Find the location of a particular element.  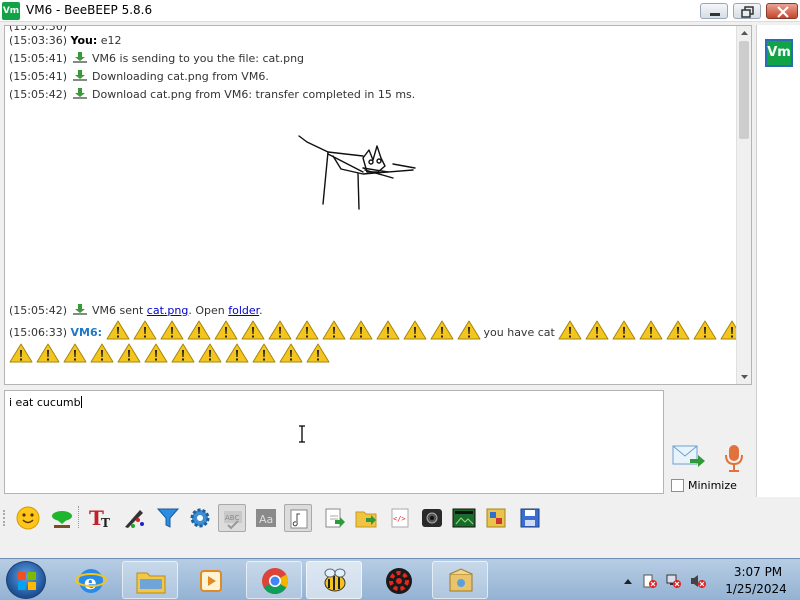

message-input-value: i eat cucumb is located at coordinates (45, 402).